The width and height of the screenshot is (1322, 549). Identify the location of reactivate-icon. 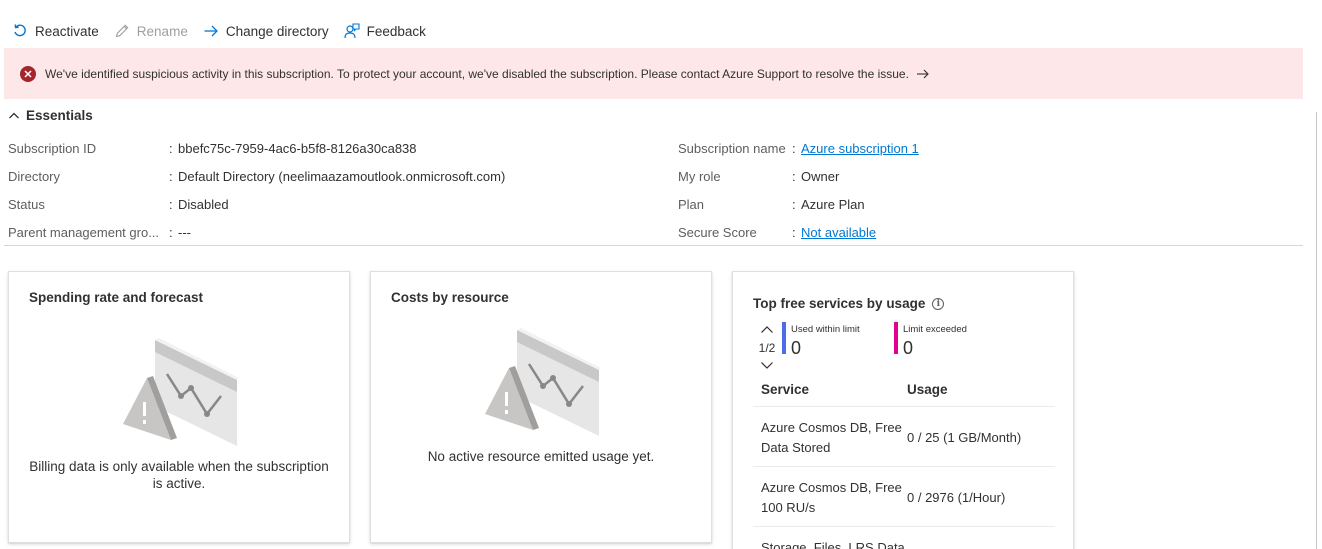
(20, 31).